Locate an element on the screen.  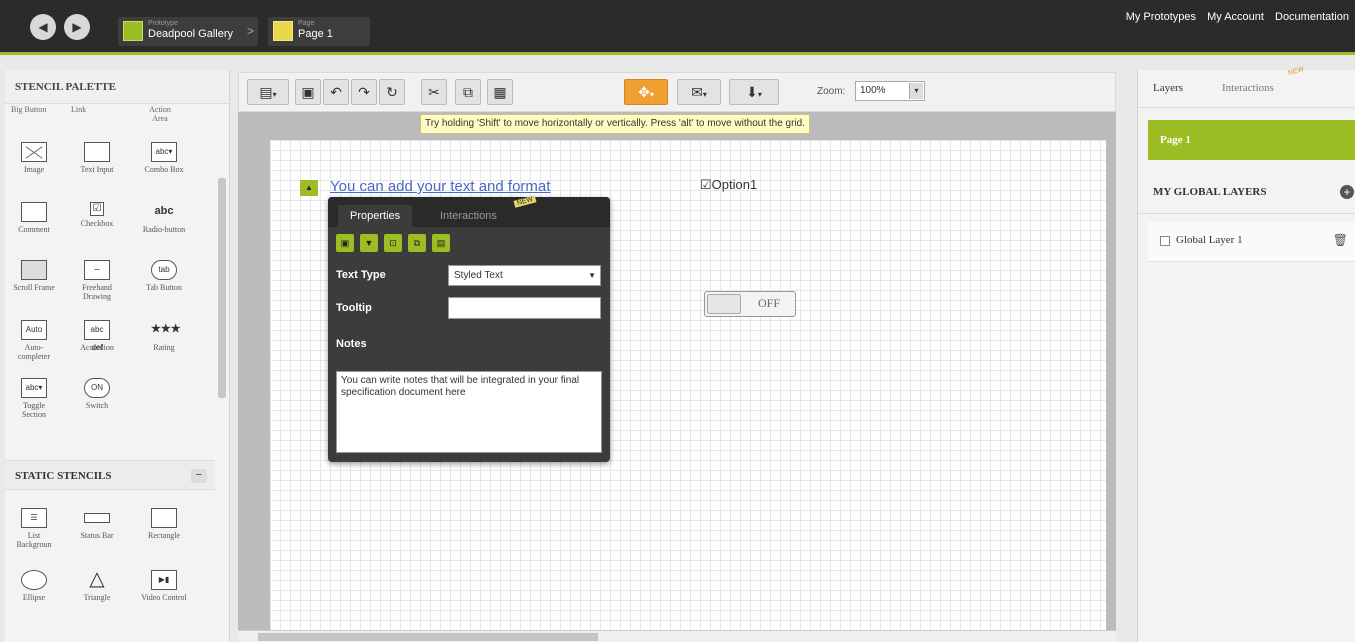
text-widget-content: You can add your text and format is located at coordinates (440, 186).